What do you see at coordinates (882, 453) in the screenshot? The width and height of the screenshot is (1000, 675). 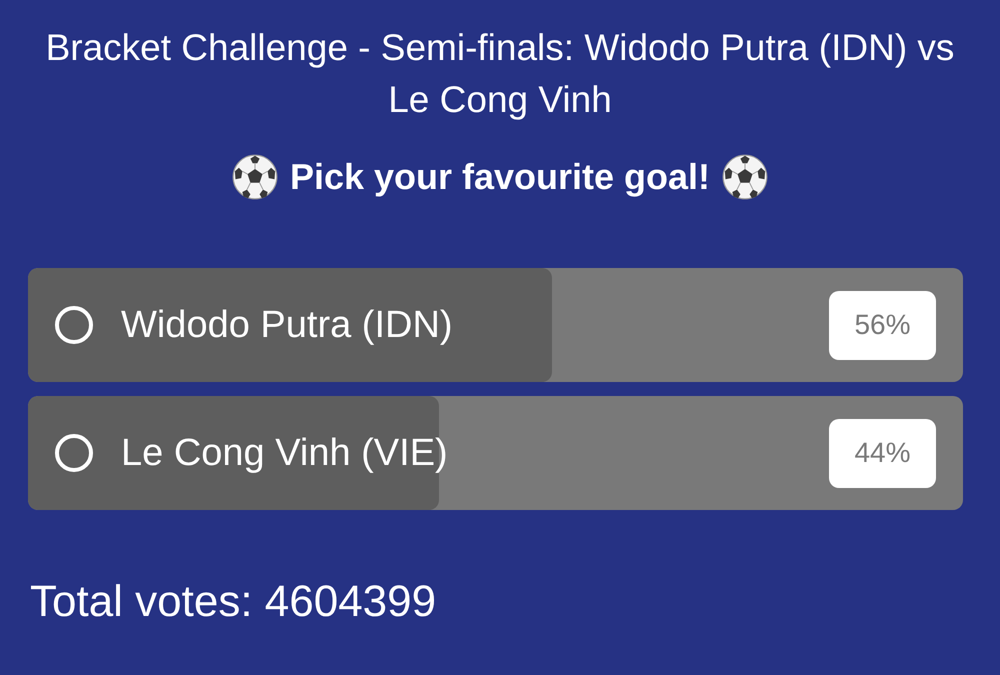 I see `percentage-label: 44%` at bounding box center [882, 453].